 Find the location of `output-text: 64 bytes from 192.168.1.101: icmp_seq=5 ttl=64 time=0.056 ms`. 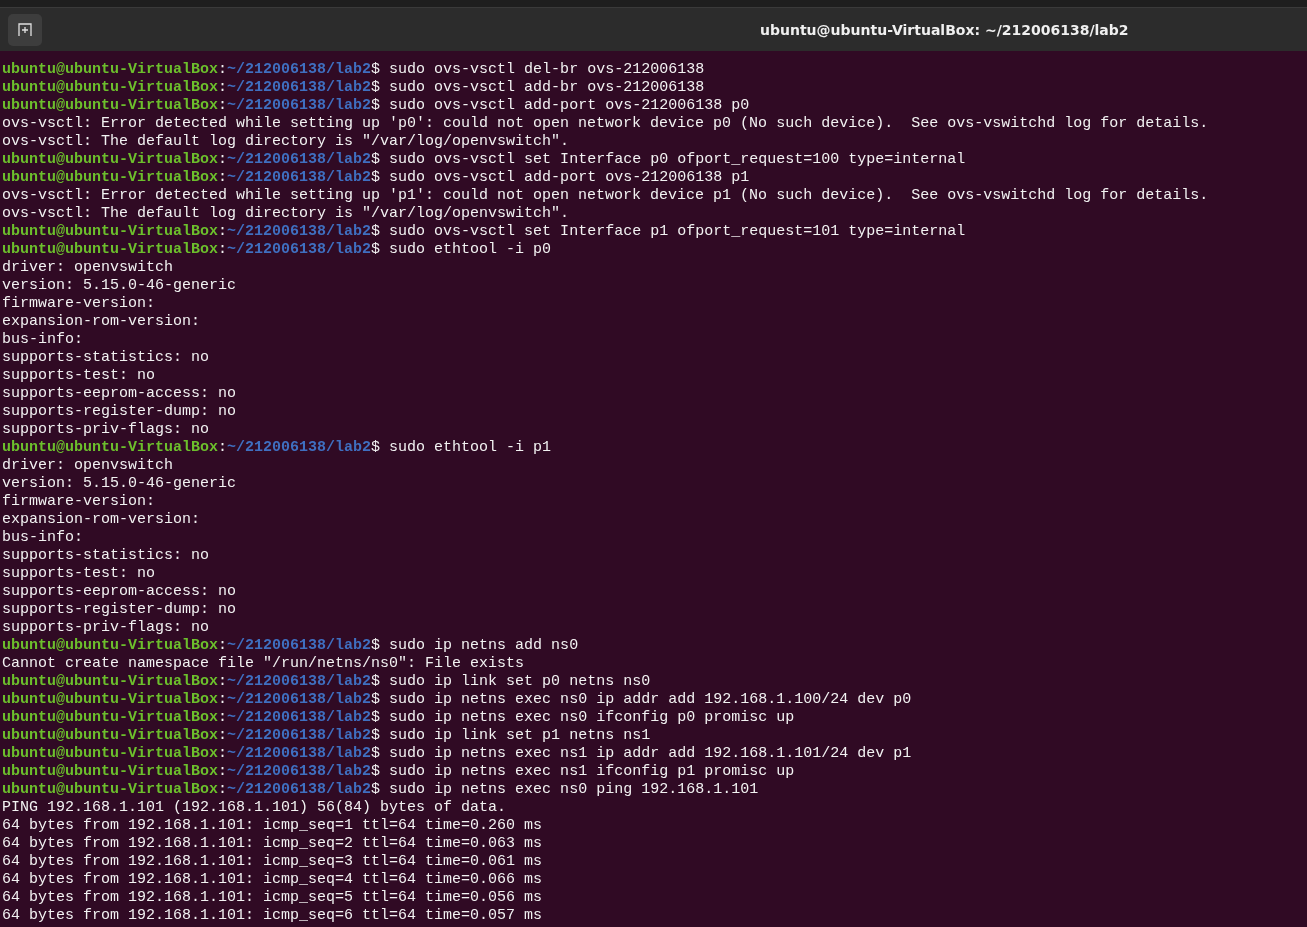

output-text: 64 bytes from 192.168.1.101: icmp_seq=5 ttl=64 time=0.056 ms is located at coordinates (272, 897).